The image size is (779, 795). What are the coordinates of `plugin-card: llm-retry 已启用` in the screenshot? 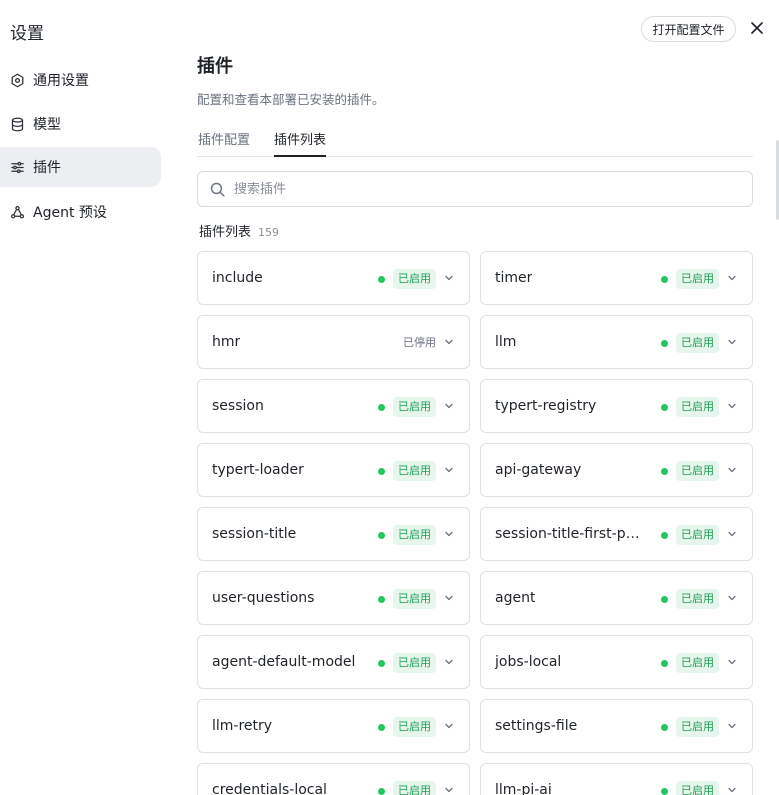 It's located at (333, 726).